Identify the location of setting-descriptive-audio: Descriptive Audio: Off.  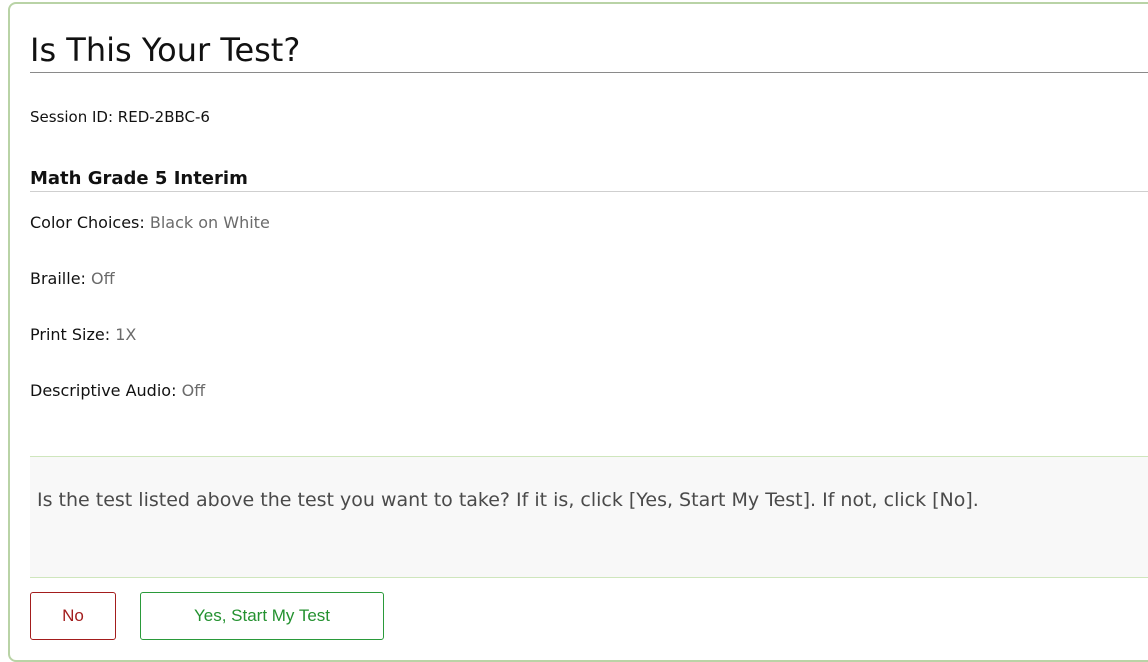
(117, 391).